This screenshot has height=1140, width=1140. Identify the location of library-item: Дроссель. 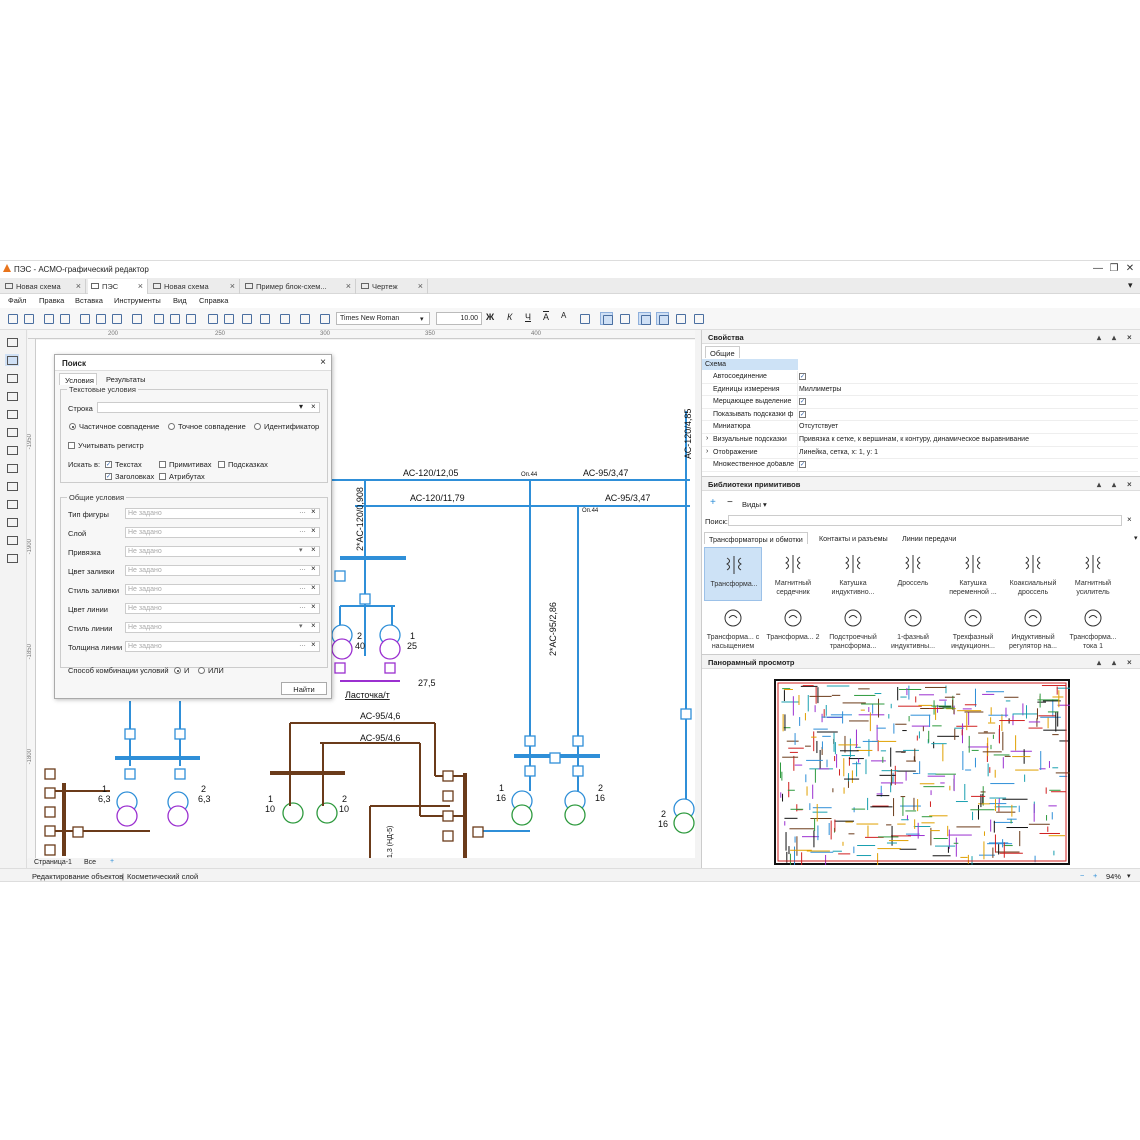
(913, 574).